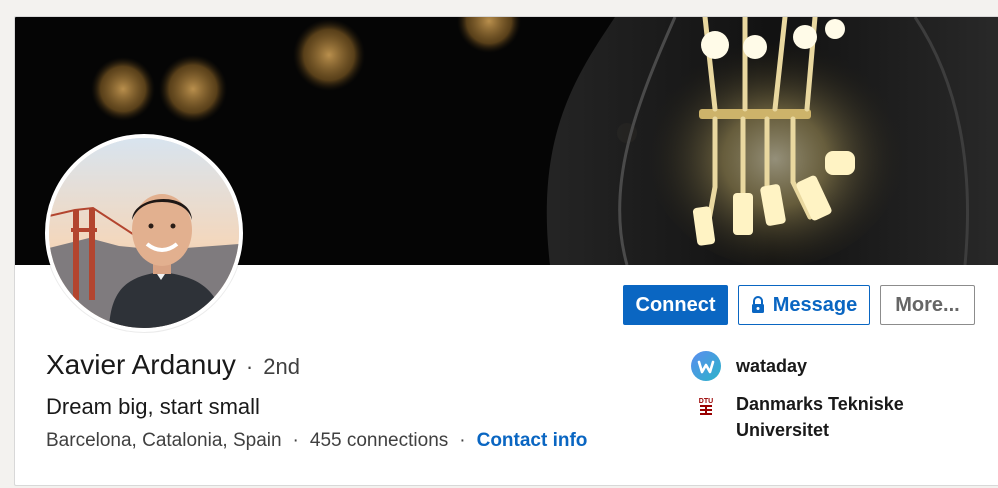 The image size is (998, 488). Describe the element at coordinates (820, 417) in the screenshot. I see `organization-name: Danmarks Tekniske Universitet` at that location.